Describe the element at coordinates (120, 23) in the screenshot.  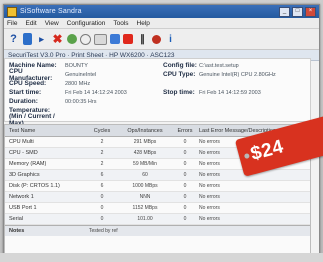
I see `menu-tools: Tools` at that location.